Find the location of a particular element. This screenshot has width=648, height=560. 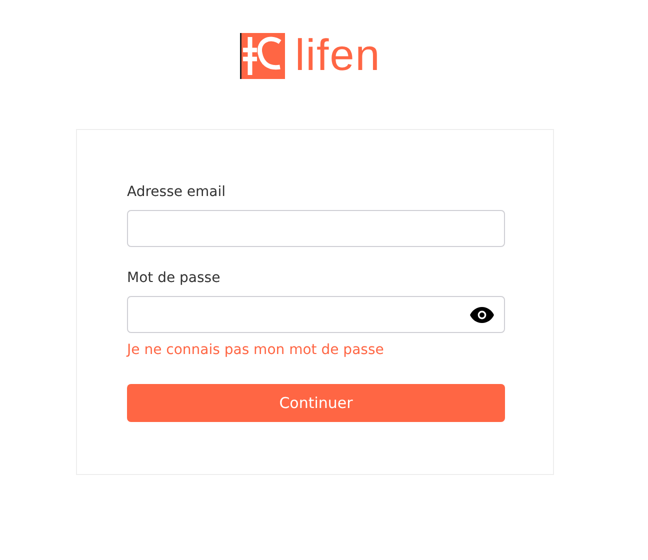

field-label: Mot de passe is located at coordinates (174, 278).